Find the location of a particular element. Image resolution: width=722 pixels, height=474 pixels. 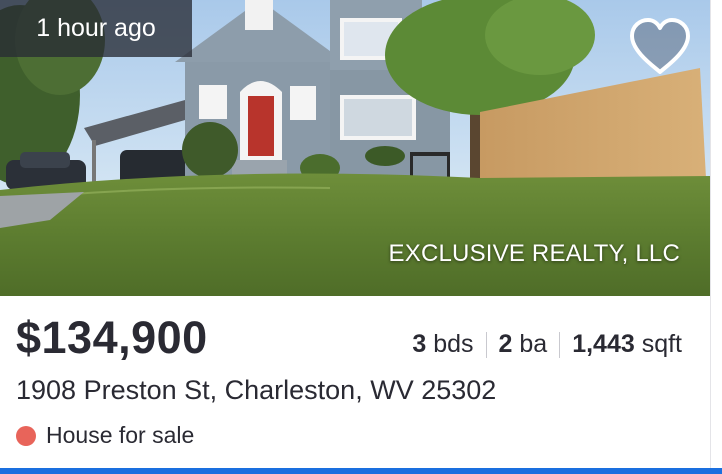

card-edge is located at coordinates (716, 234).